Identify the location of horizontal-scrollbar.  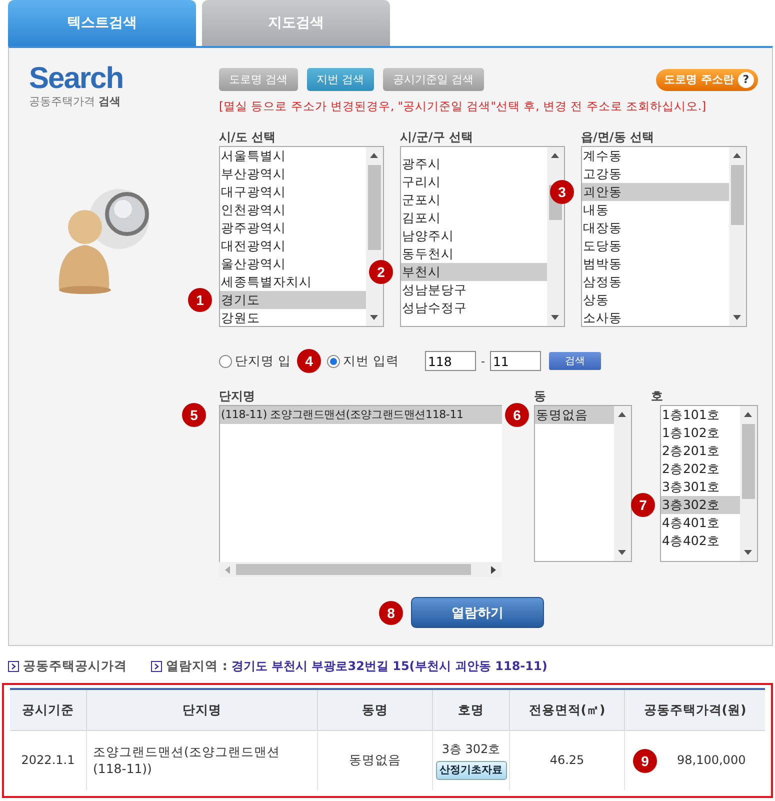
(360, 569).